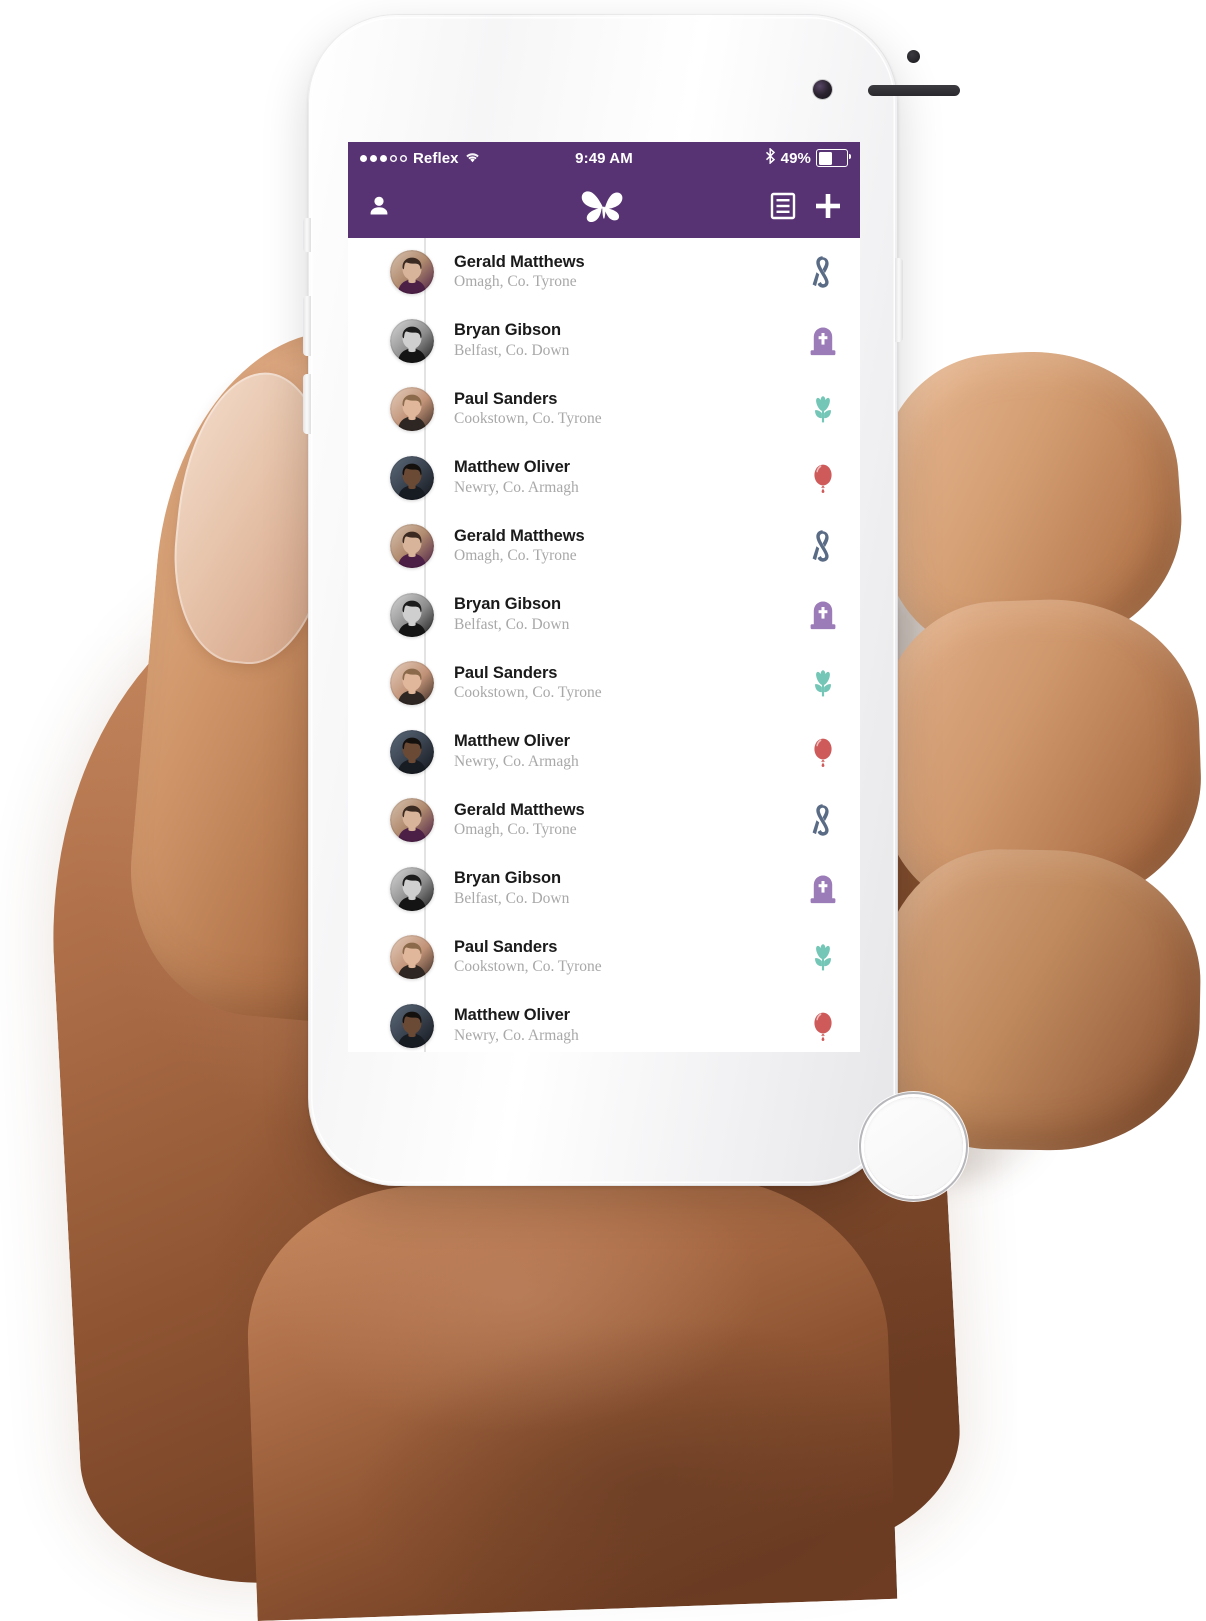 This screenshot has height=1621, width=1206. I want to click on nav-right-actions, so click(806, 206).